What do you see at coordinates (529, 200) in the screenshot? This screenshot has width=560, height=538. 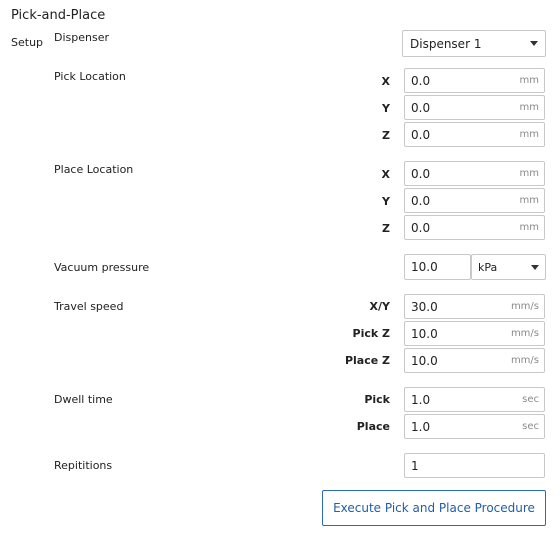 I see `place-y-unit: mm` at bounding box center [529, 200].